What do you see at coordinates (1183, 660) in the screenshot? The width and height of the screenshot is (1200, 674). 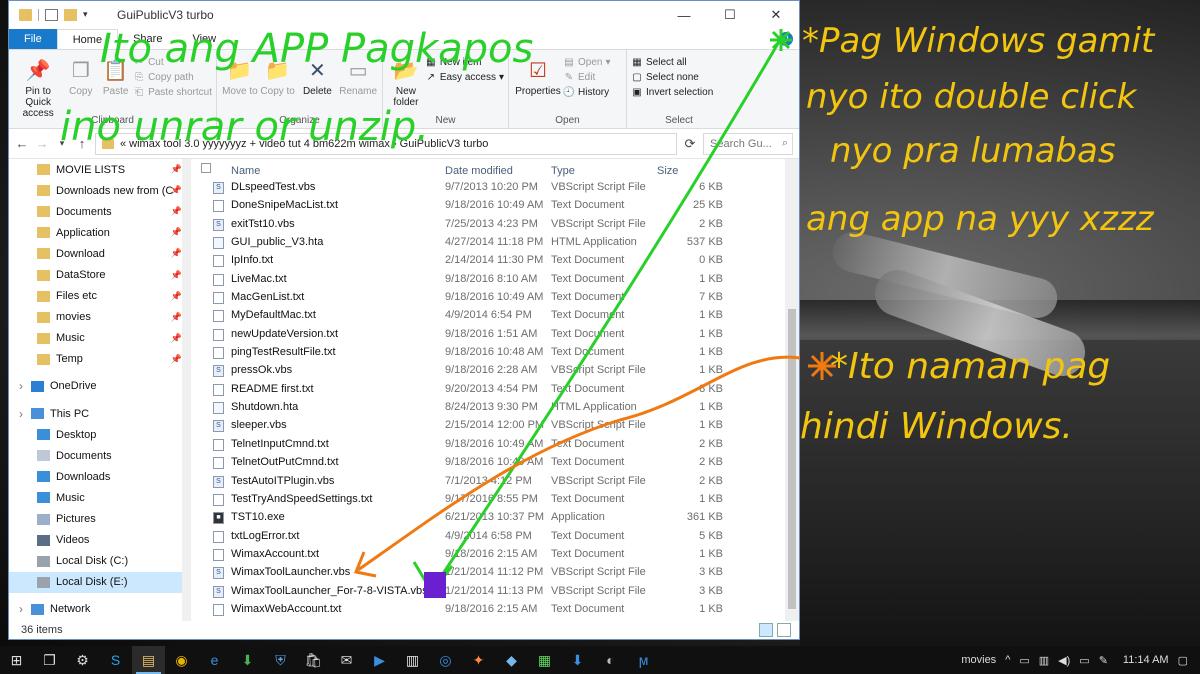 I see `action-center-icon: ▢` at bounding box center [1183, 660].